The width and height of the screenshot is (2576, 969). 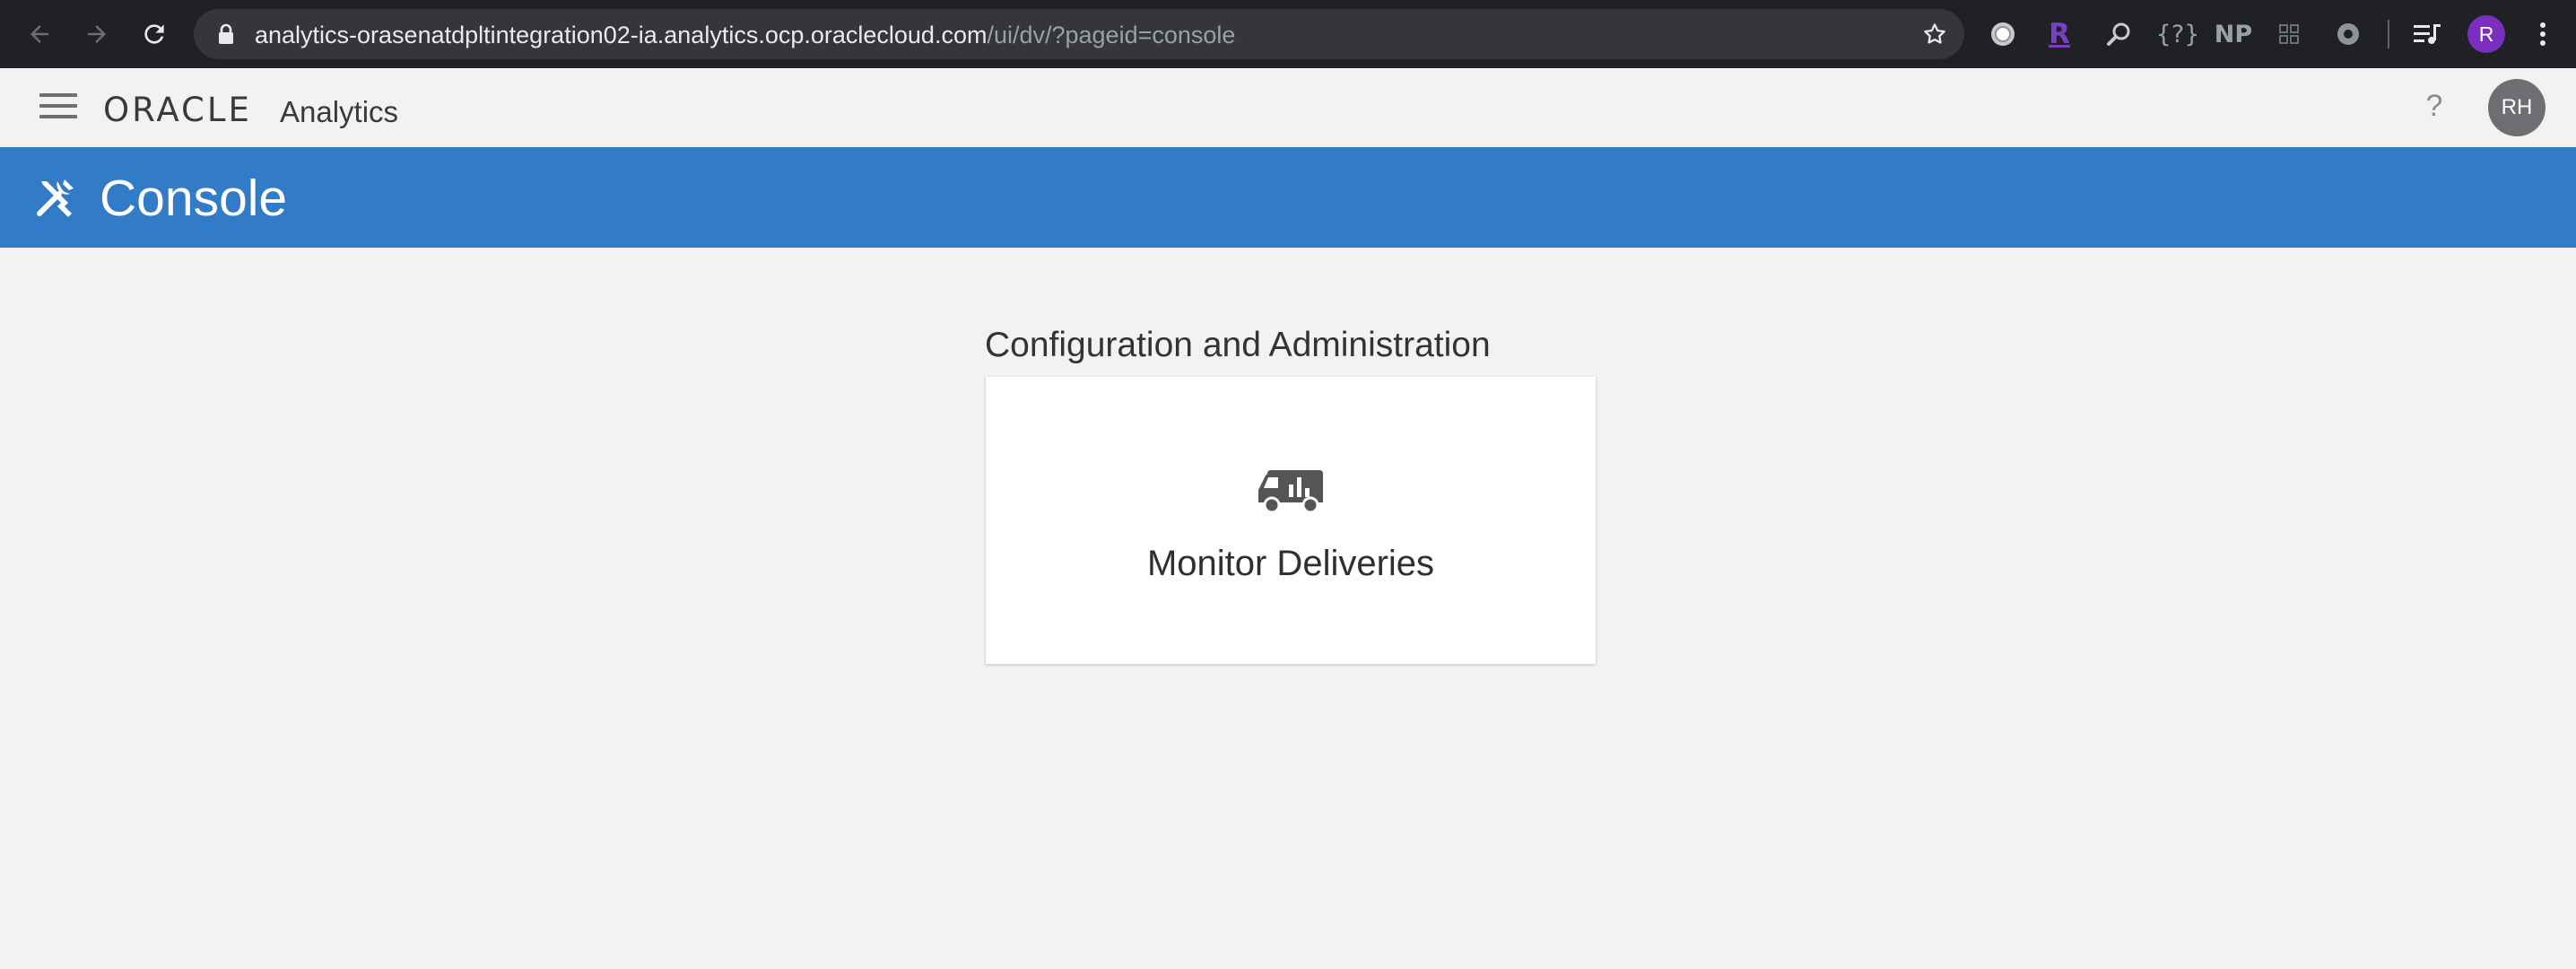 I want to click on extension-grid, so click(x=2289, y=34).